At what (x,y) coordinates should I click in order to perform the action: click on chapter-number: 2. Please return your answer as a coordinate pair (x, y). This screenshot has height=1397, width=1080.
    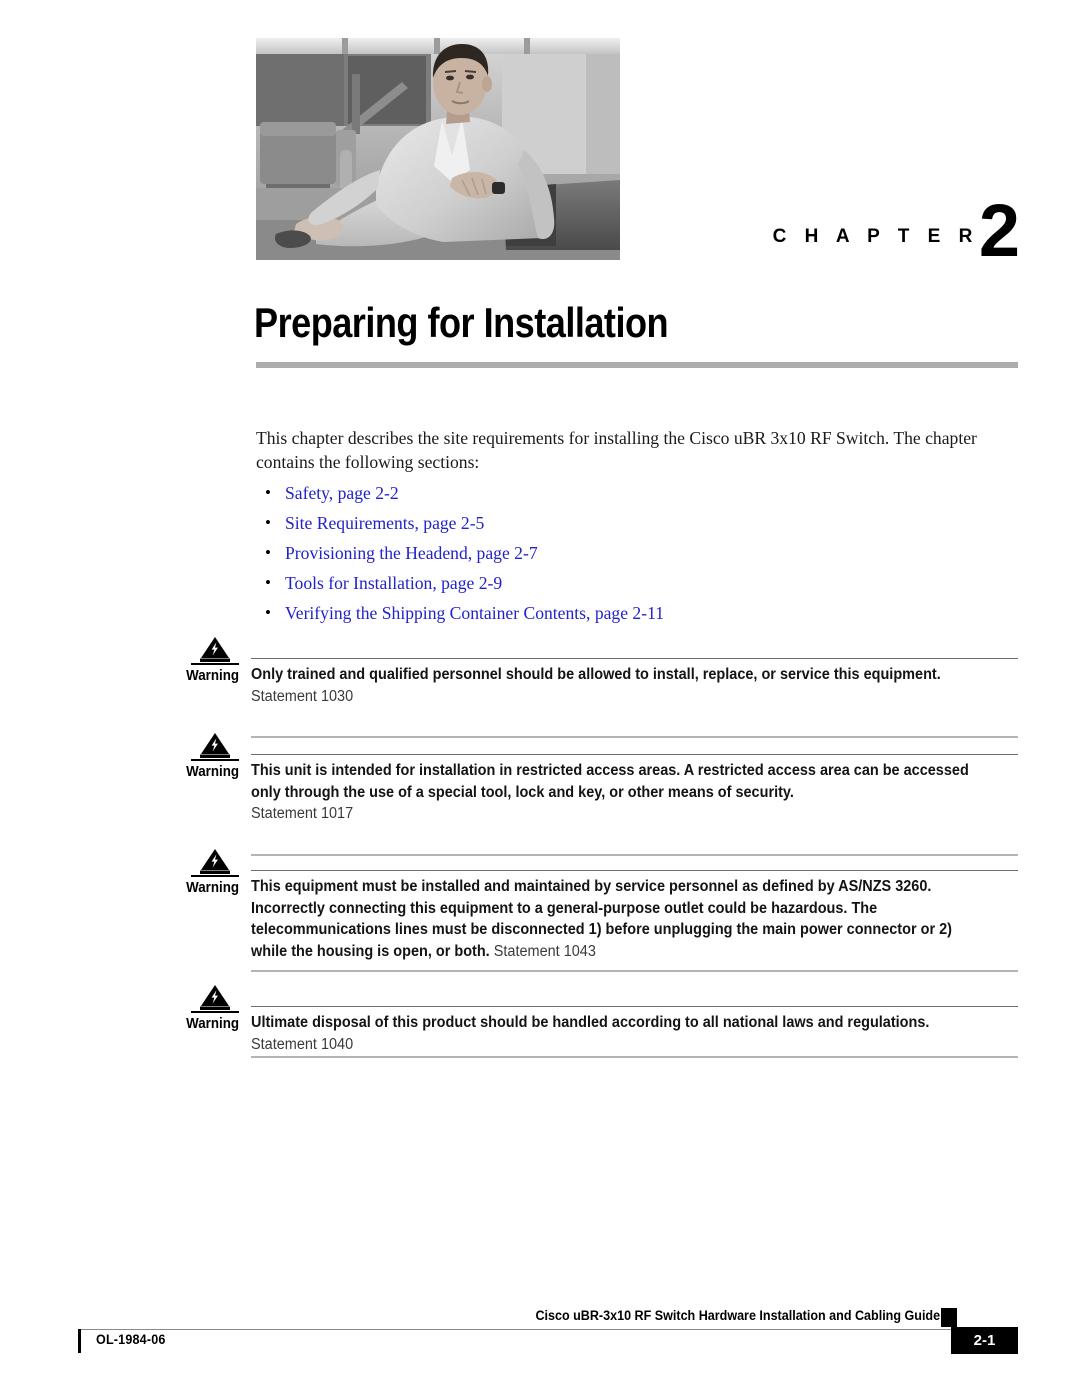
    Looking at the image, I should click on (999, 230).